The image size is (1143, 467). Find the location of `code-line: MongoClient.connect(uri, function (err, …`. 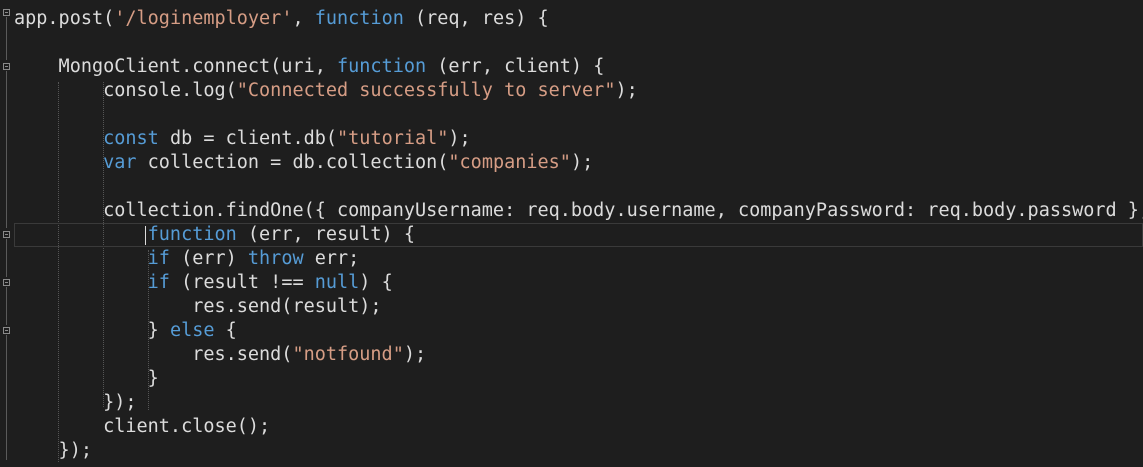

code-line: MongoClient.connect(uri, function (err, … is located at coordinates (309, 67).